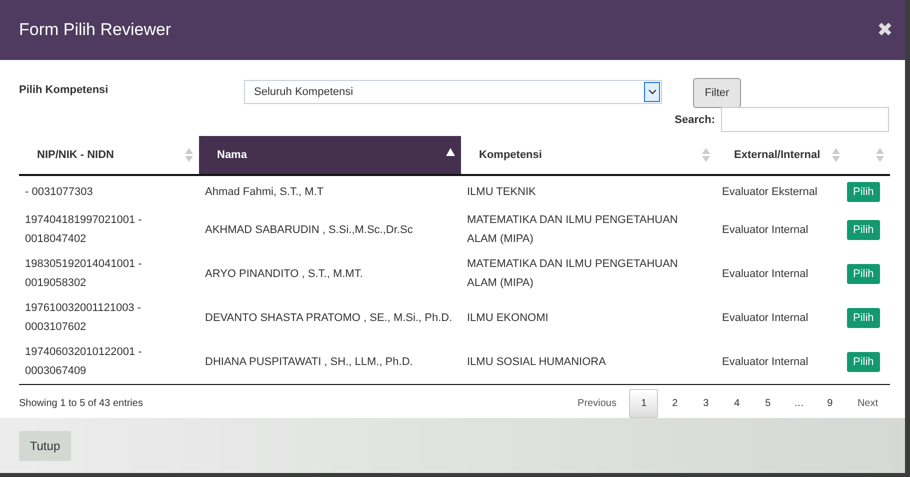 The image size is (910, 477). I want to click on page-button: 2, so click(675, 403).